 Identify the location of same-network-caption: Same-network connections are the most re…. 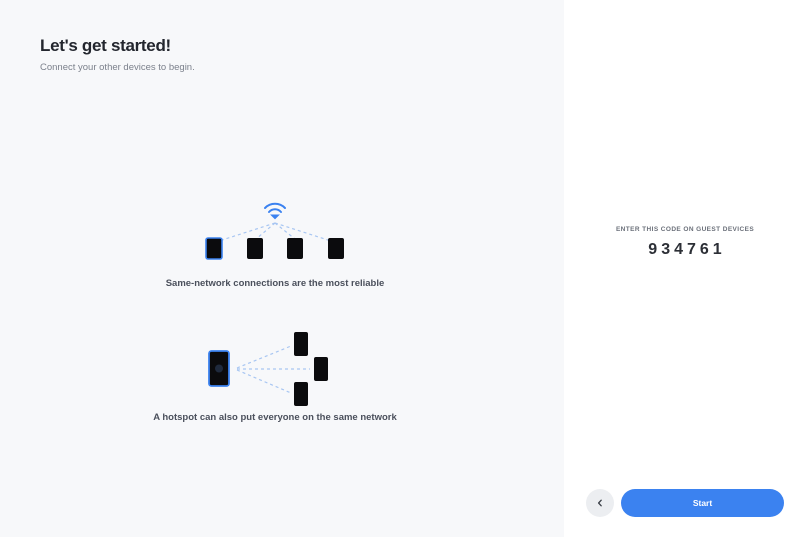
(275, 283).